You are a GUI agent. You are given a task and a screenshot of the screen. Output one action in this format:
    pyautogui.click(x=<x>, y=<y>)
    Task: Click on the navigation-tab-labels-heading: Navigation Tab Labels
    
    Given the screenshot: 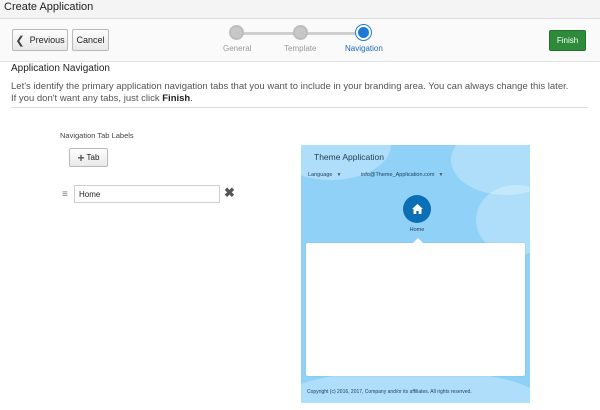 What is the action you would take?
    pyautogui.click(x=97, y=135)
    